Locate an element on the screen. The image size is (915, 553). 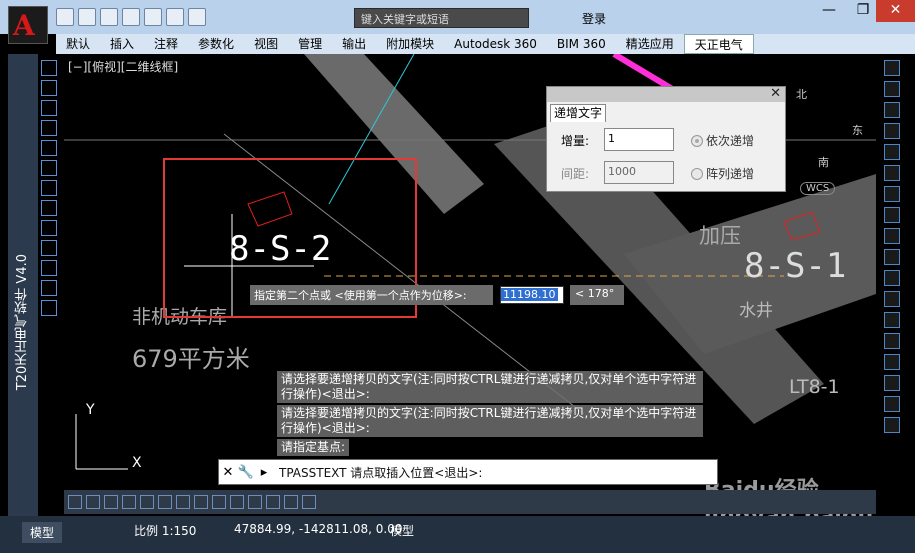
tab-output: 输出 is located at coordinates (354, 44).